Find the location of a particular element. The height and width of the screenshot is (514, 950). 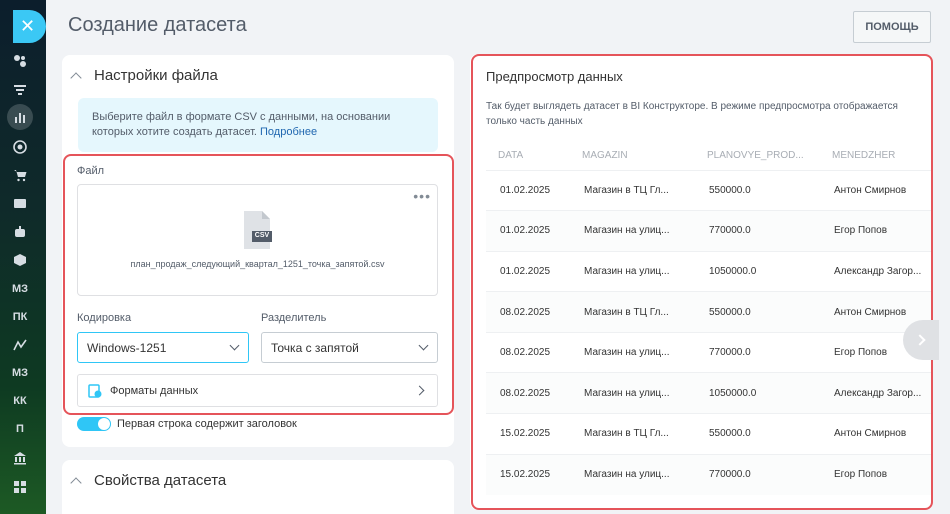

rail-item-filter is located at coordinates (20, 90).